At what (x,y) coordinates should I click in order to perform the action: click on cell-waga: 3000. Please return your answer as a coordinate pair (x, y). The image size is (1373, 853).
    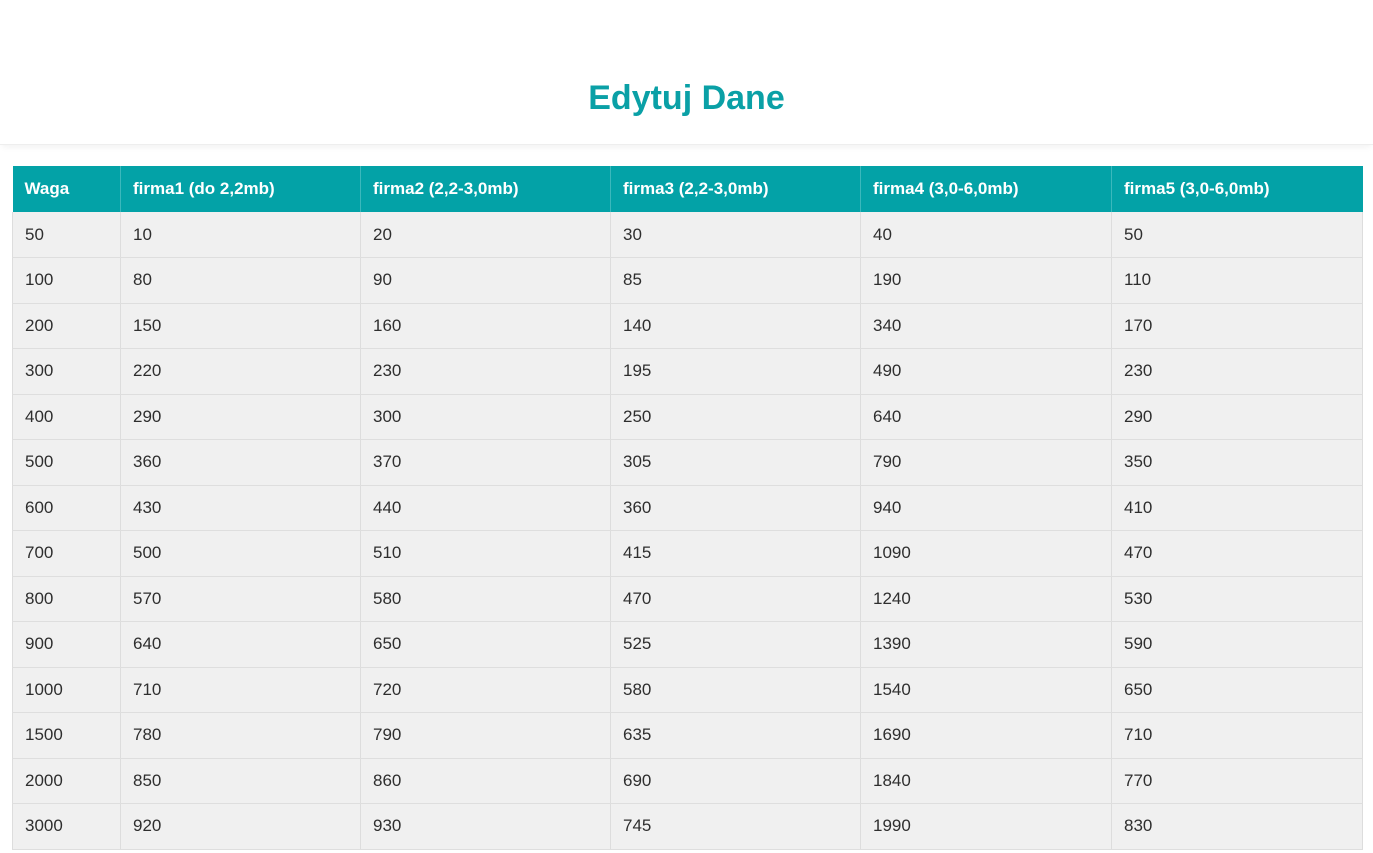
    Looking at the image, I should click on (66, 826).